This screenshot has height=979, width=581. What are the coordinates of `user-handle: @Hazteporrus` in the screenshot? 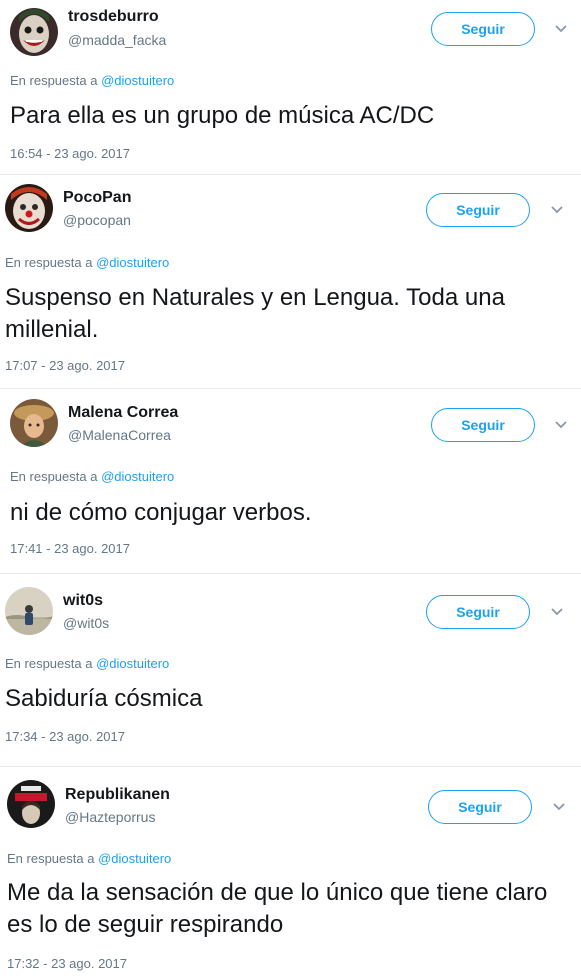 It's located at (110, 817).